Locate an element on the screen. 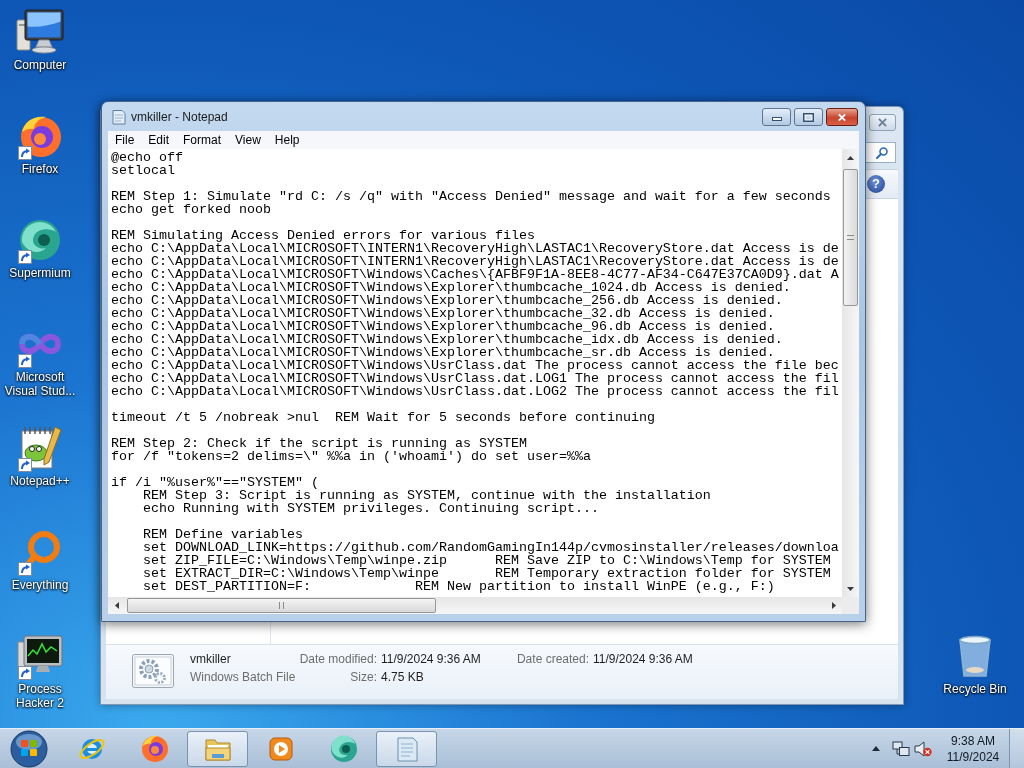 The height and width of the screenshot is (768, 1024). menu-item: Format is located at coordinates (202, 140).